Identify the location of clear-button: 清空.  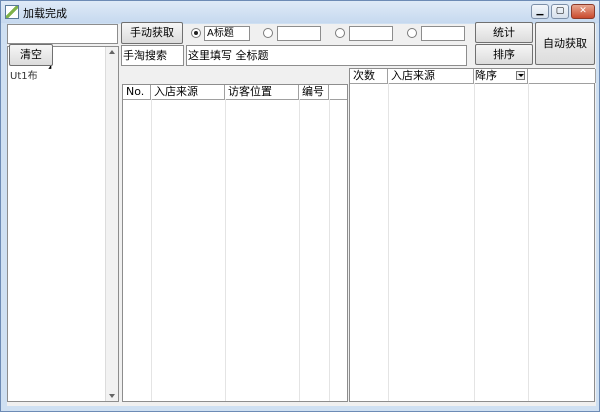
(31, 55).